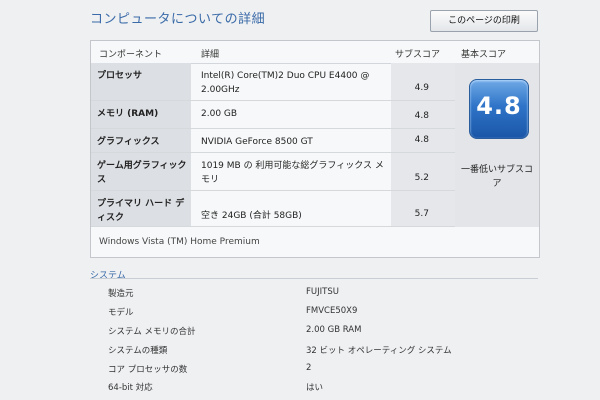 This screenshot has width=600, height=400. Describe the element at coordinates (148, 370) in the screenshot. I see `system-row-label: コア プロセッサの数` at that location.